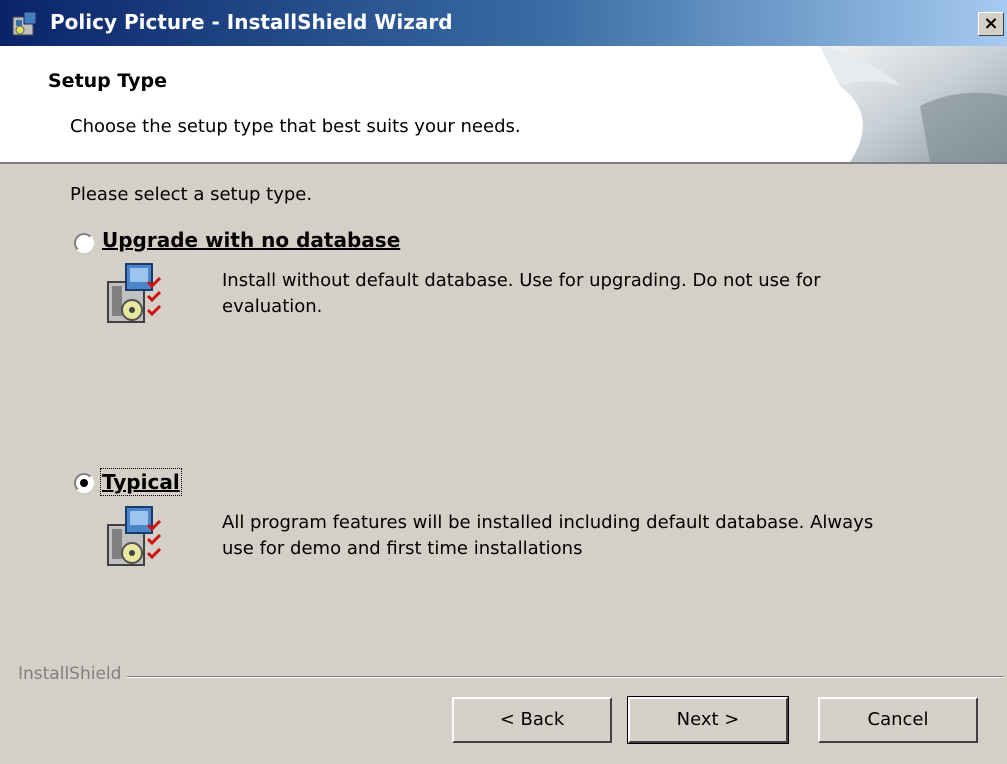 This screenshot has height=764, width=1007. I want to click on next-button: Next >, so click(708, 720).